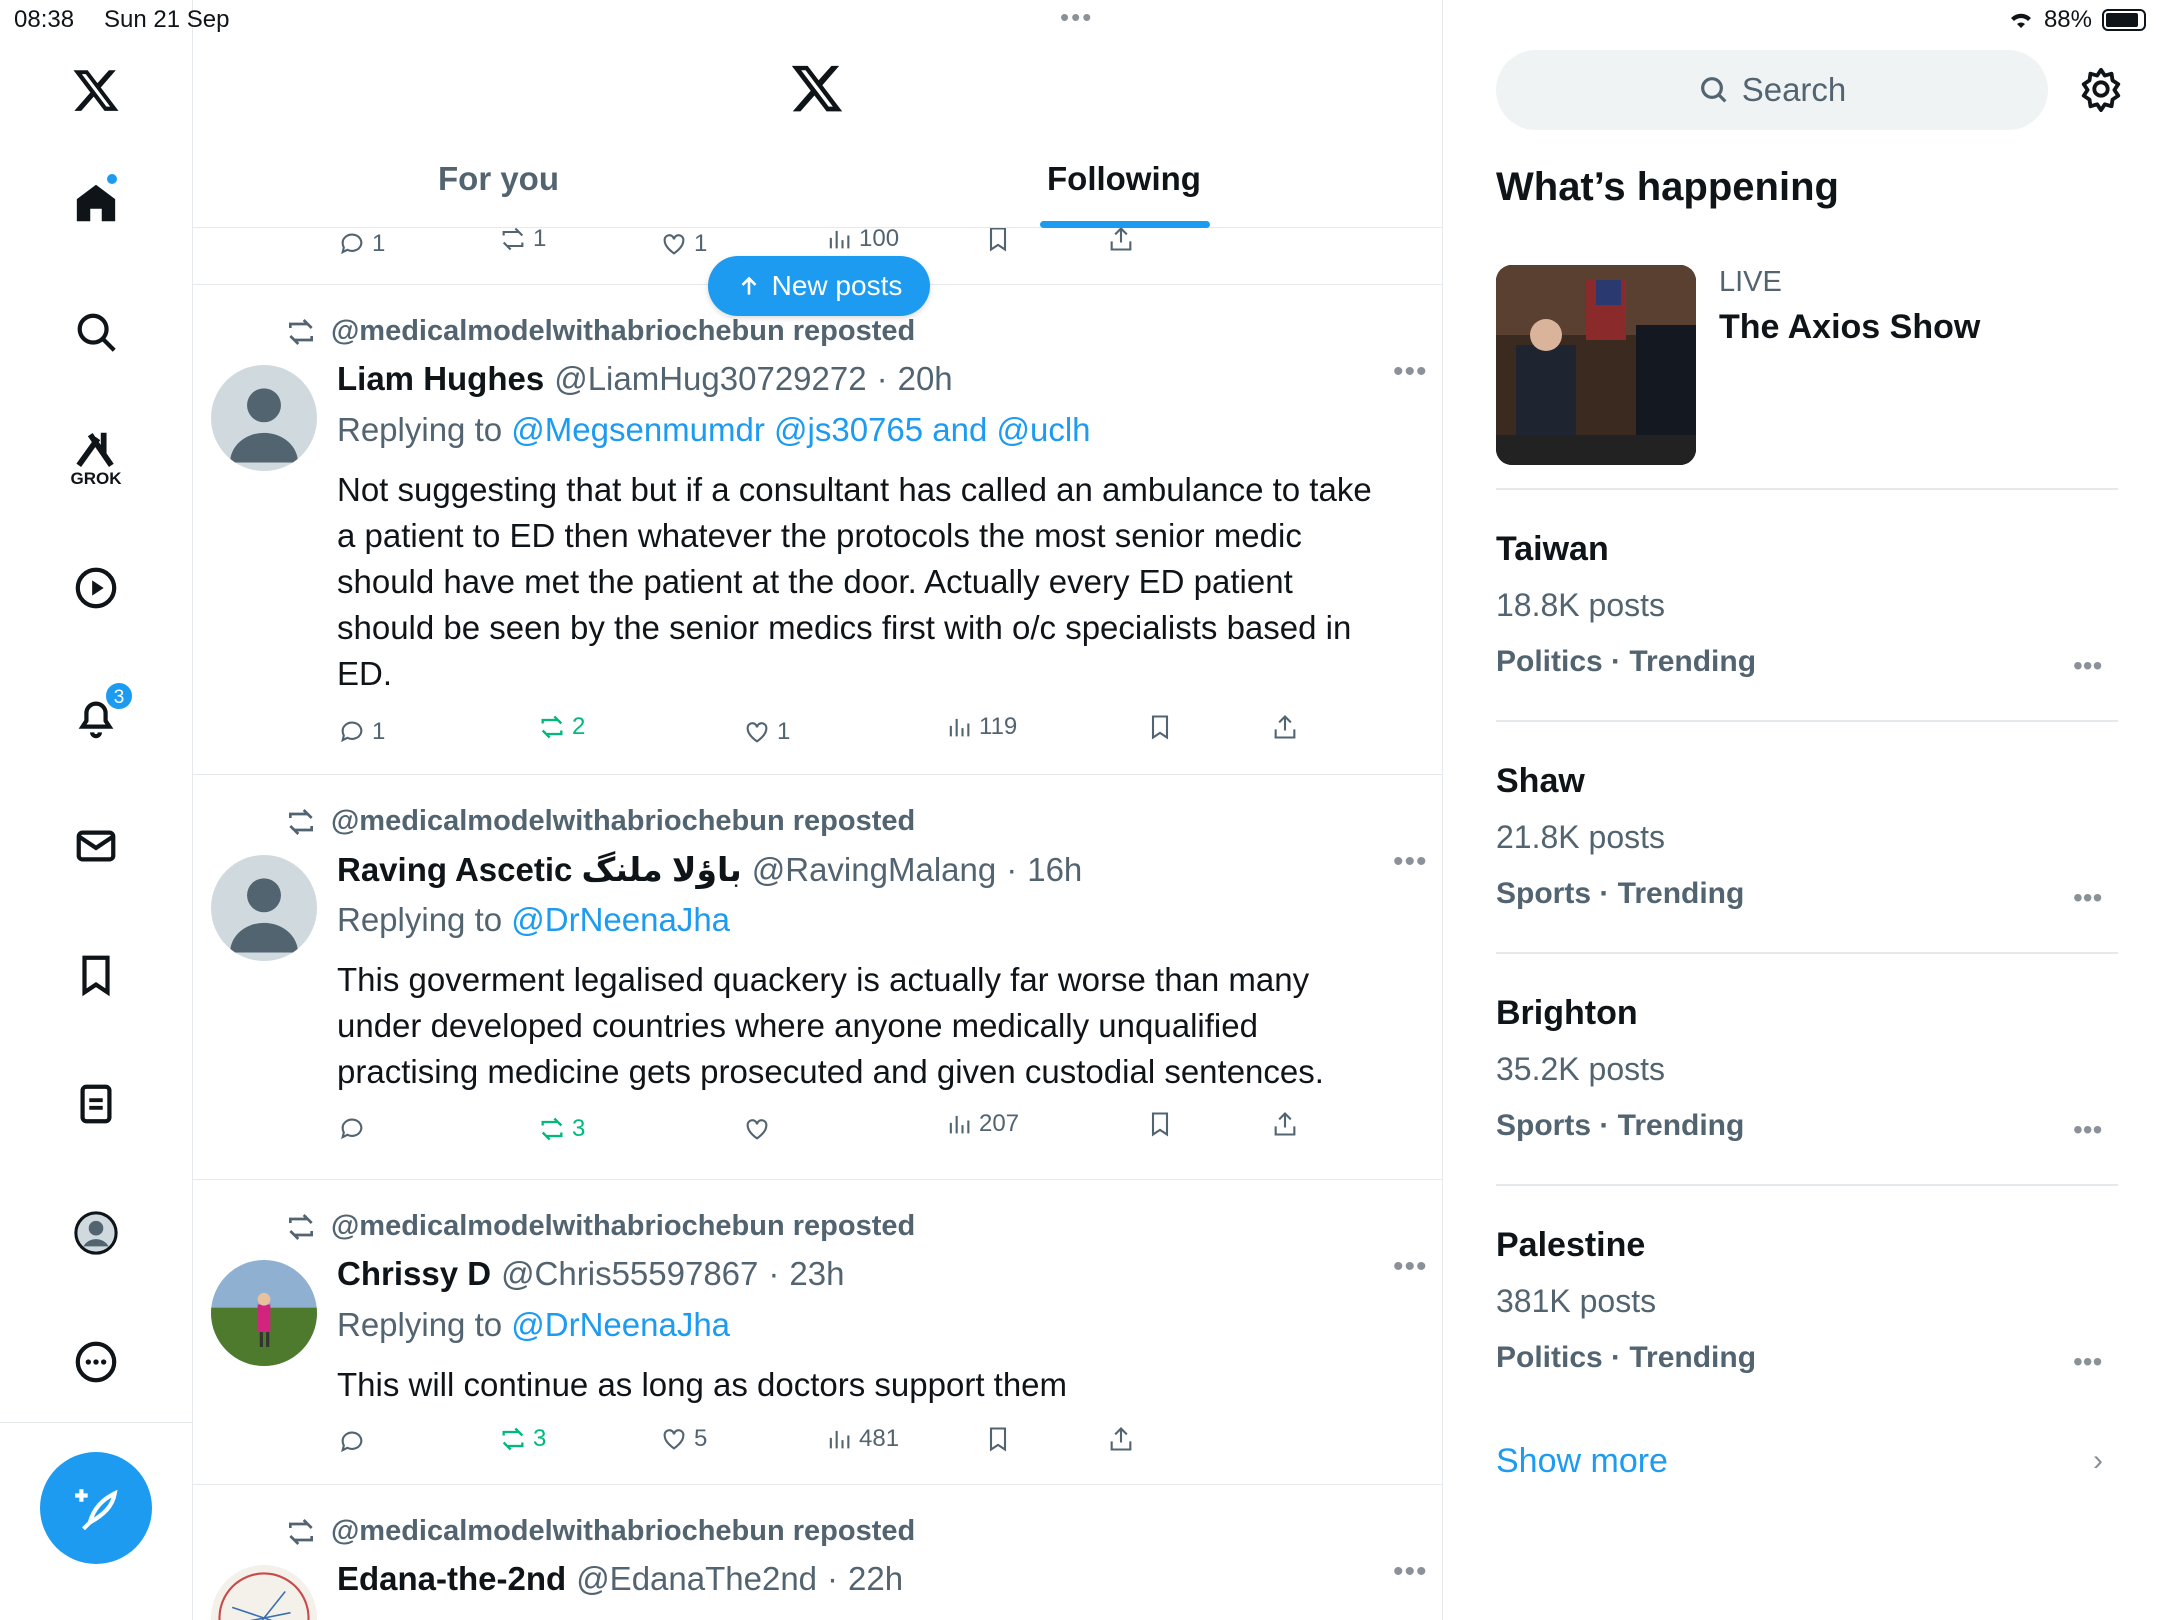 The image size is (2160, 1620). Describe the element at coordinates (800, 429) in the screenshot. I see `replying-mentions: @Megsenmumdr @js30765 and @uclh` at that location.